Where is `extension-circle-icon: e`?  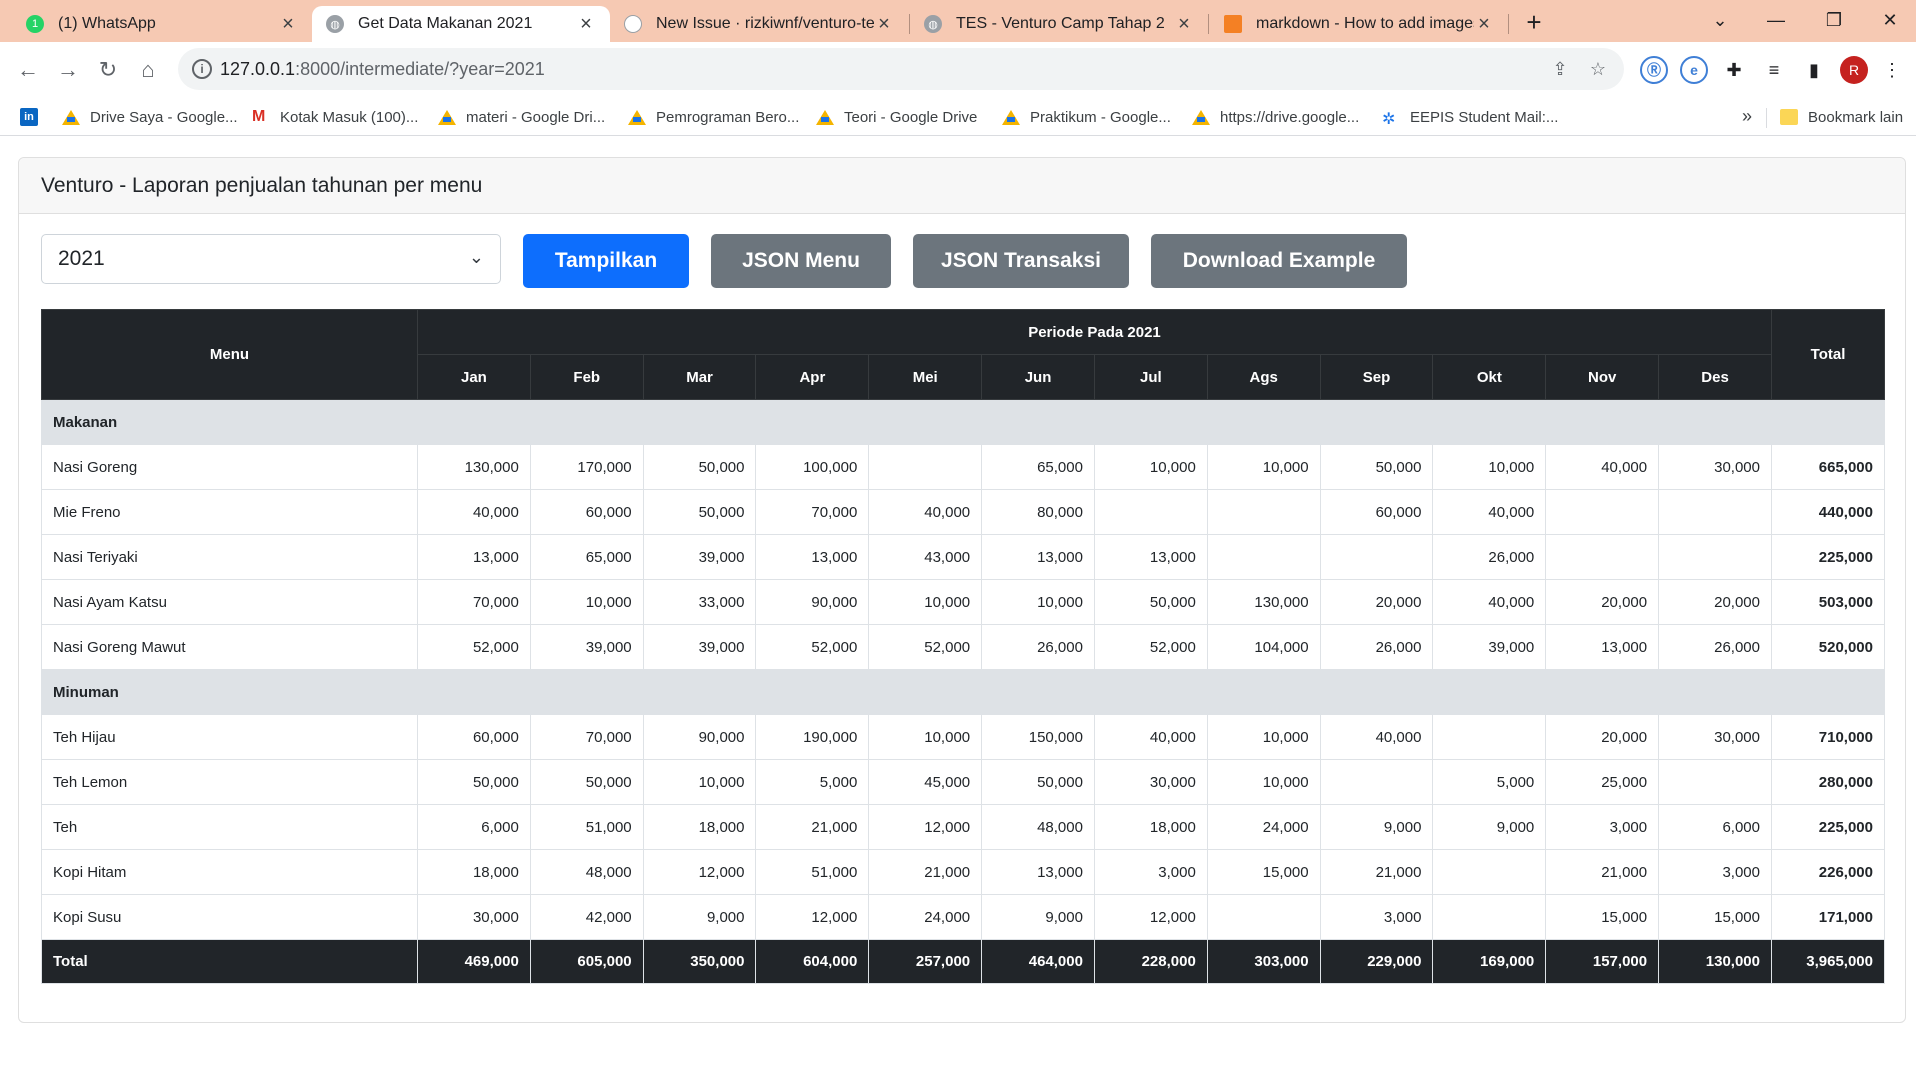 extension-circle-icon: e is located at coordinates (1694, 70).